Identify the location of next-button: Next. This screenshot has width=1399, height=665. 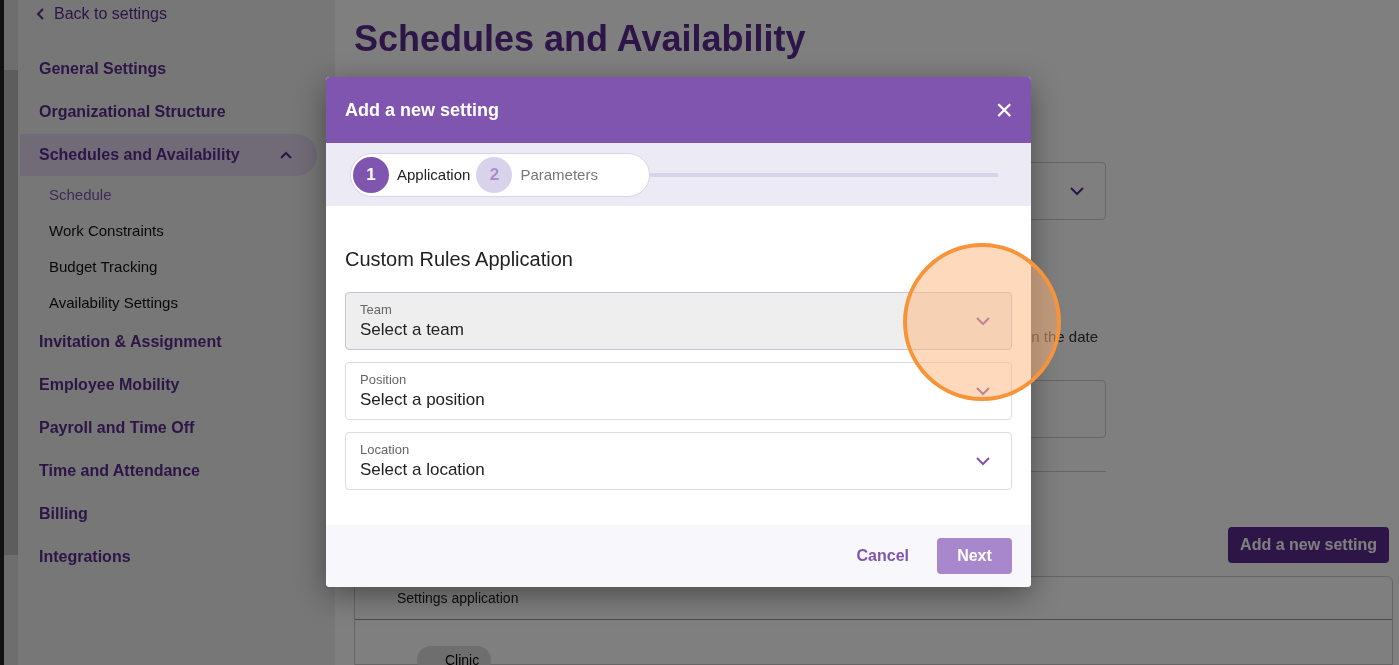
(974, 556).